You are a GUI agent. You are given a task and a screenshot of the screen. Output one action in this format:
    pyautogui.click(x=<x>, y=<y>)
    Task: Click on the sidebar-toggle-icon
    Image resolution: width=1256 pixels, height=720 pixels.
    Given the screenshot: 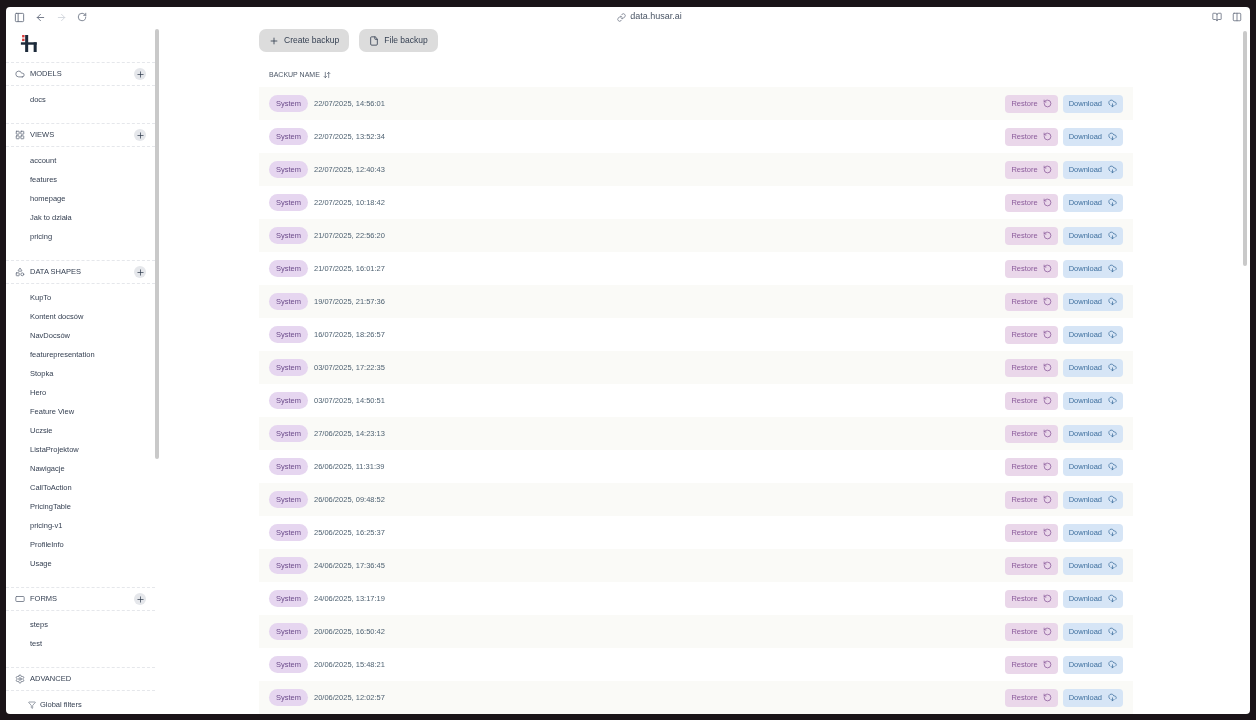 What is the action you would take?
    pyautogui.click(x=19, y=17)
    